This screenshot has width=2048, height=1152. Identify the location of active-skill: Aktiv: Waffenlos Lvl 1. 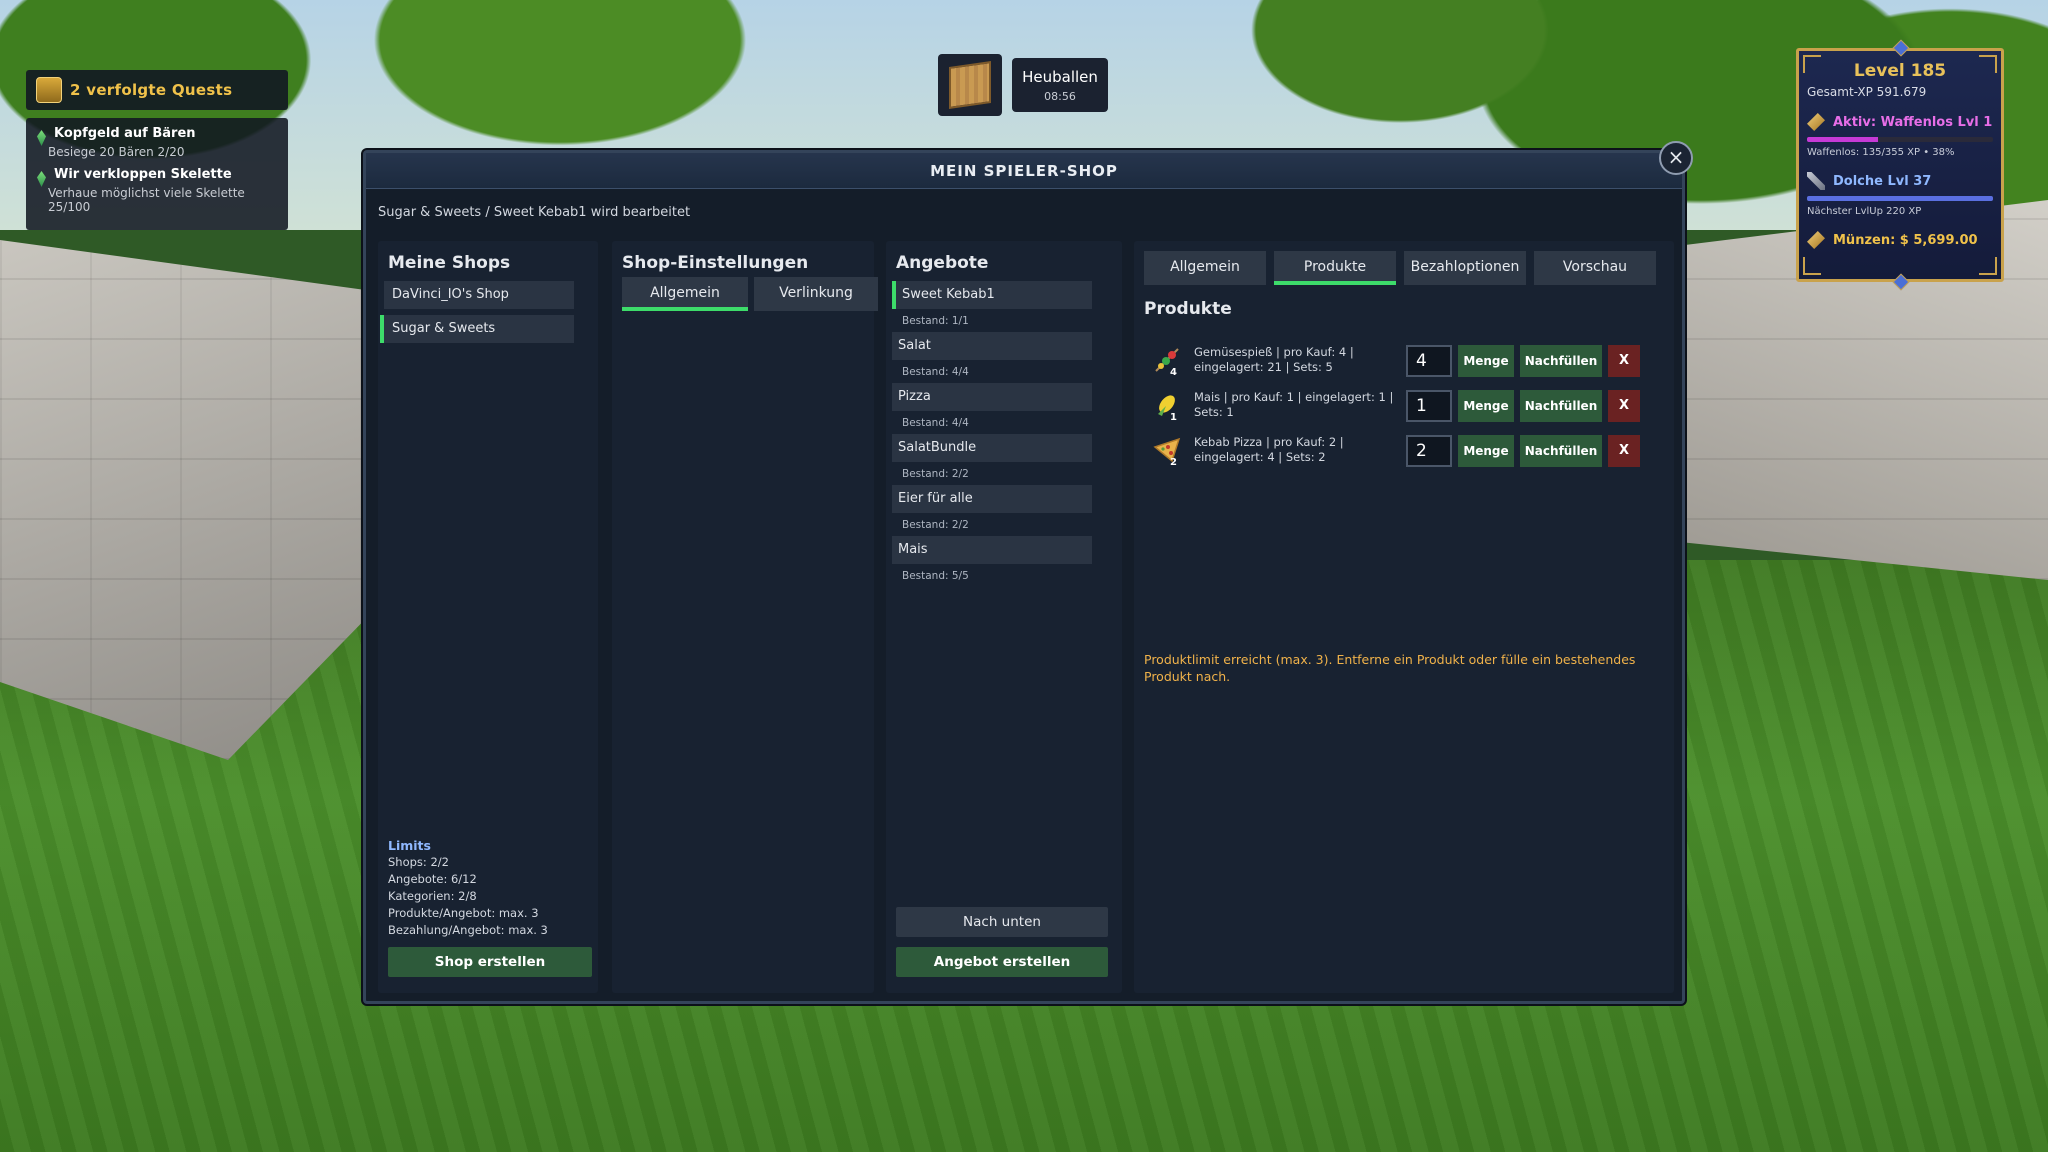
(1913, 122).